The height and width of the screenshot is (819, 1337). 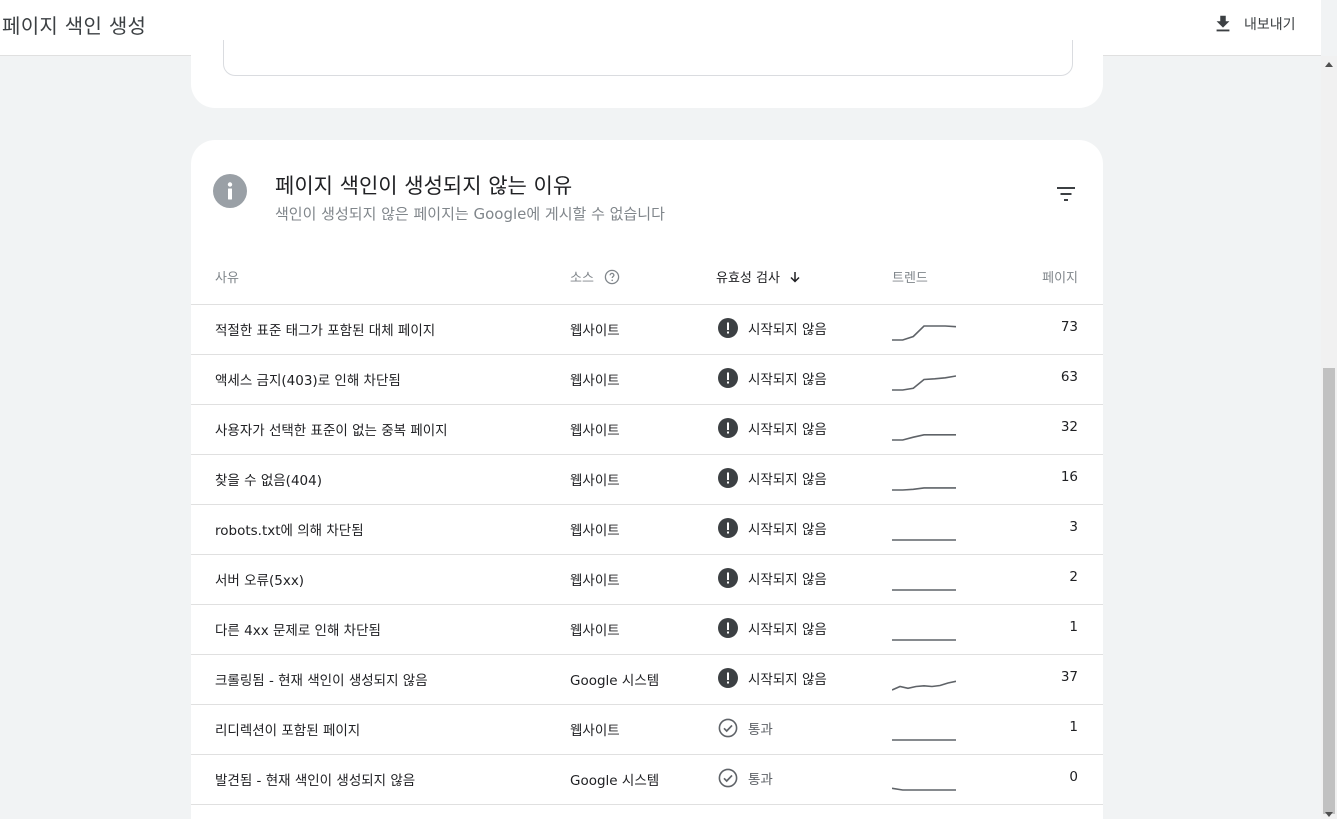 I want to click on table-row: 사용자가 선택한 표준이 없는 중복 페이지 웹사이트 시작되지 않음 32, so click(x=647, y=430).